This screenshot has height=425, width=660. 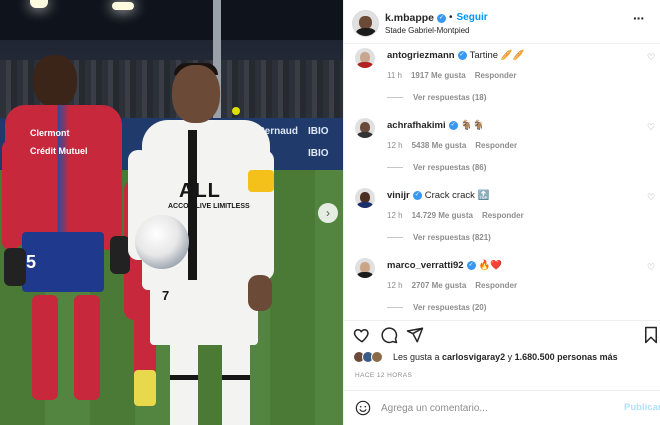 I want to click on comment-likes: 14.729 Me gusta, so click(x=442, y=215).